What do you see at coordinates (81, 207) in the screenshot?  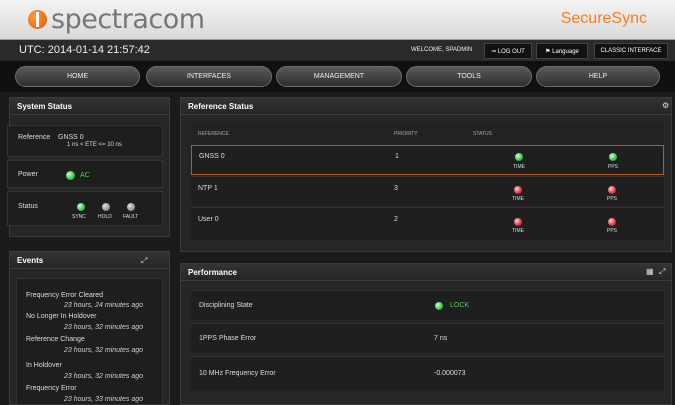 I see `sync-led-icon` at bounding box center [81, 207].